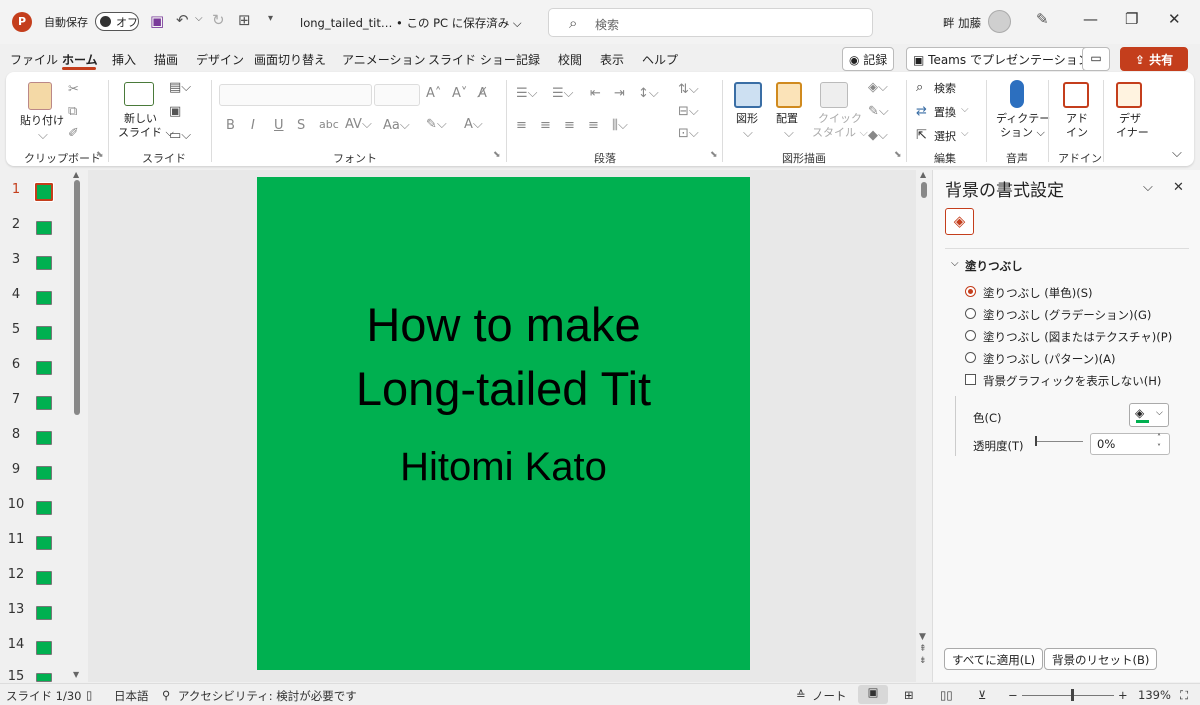  Describe the element at coordinates (472, 59) in the screenshot. I see `tab-slideshow: スライド ショー` at that location.